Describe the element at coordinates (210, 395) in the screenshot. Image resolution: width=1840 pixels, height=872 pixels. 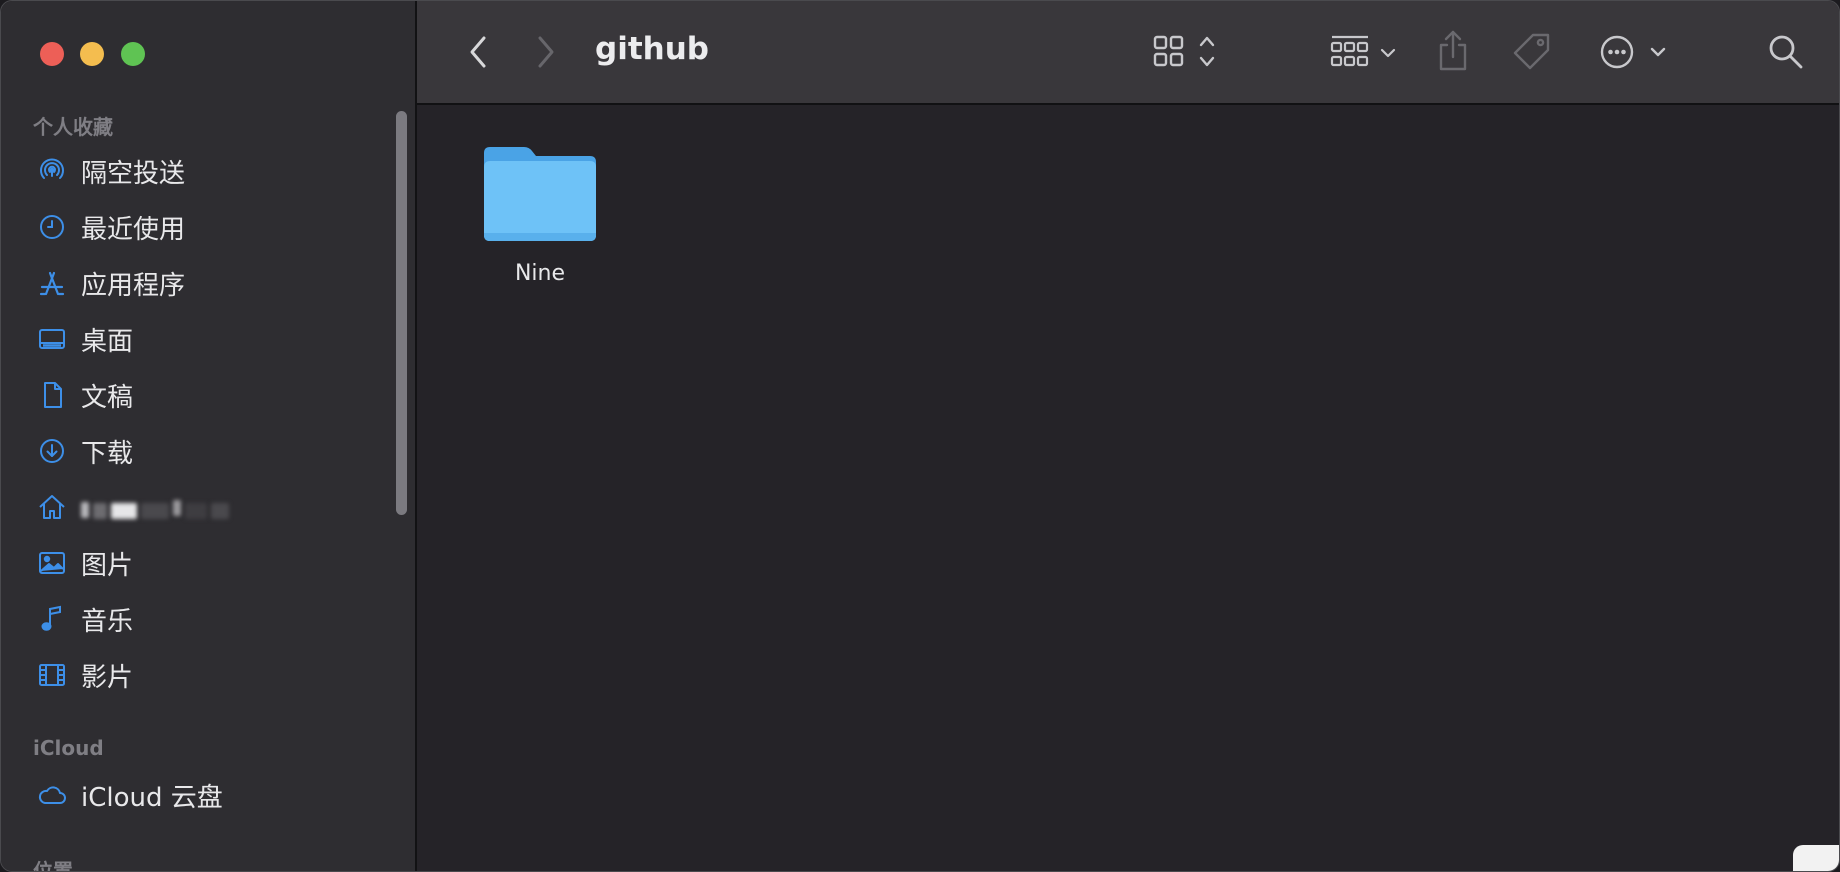
I see `sidebar-item-documents: 文稿` at that location.